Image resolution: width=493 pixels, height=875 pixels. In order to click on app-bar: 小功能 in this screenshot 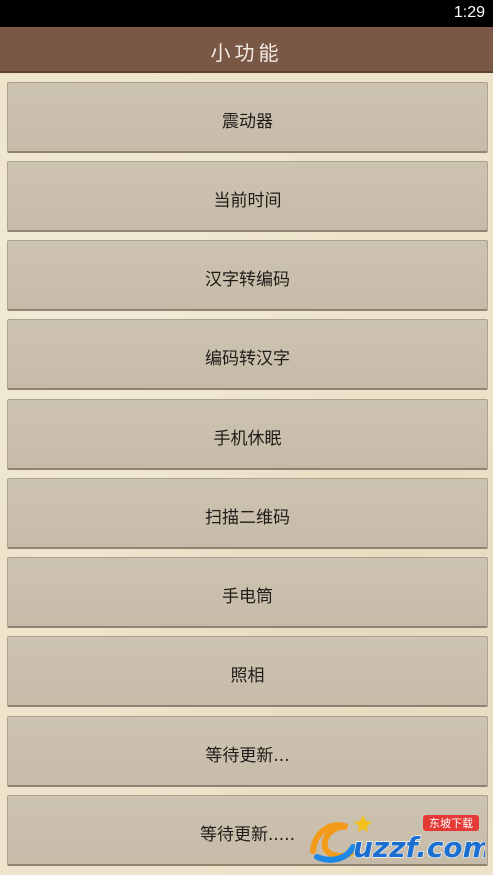, I will do `click(246, 50)`.